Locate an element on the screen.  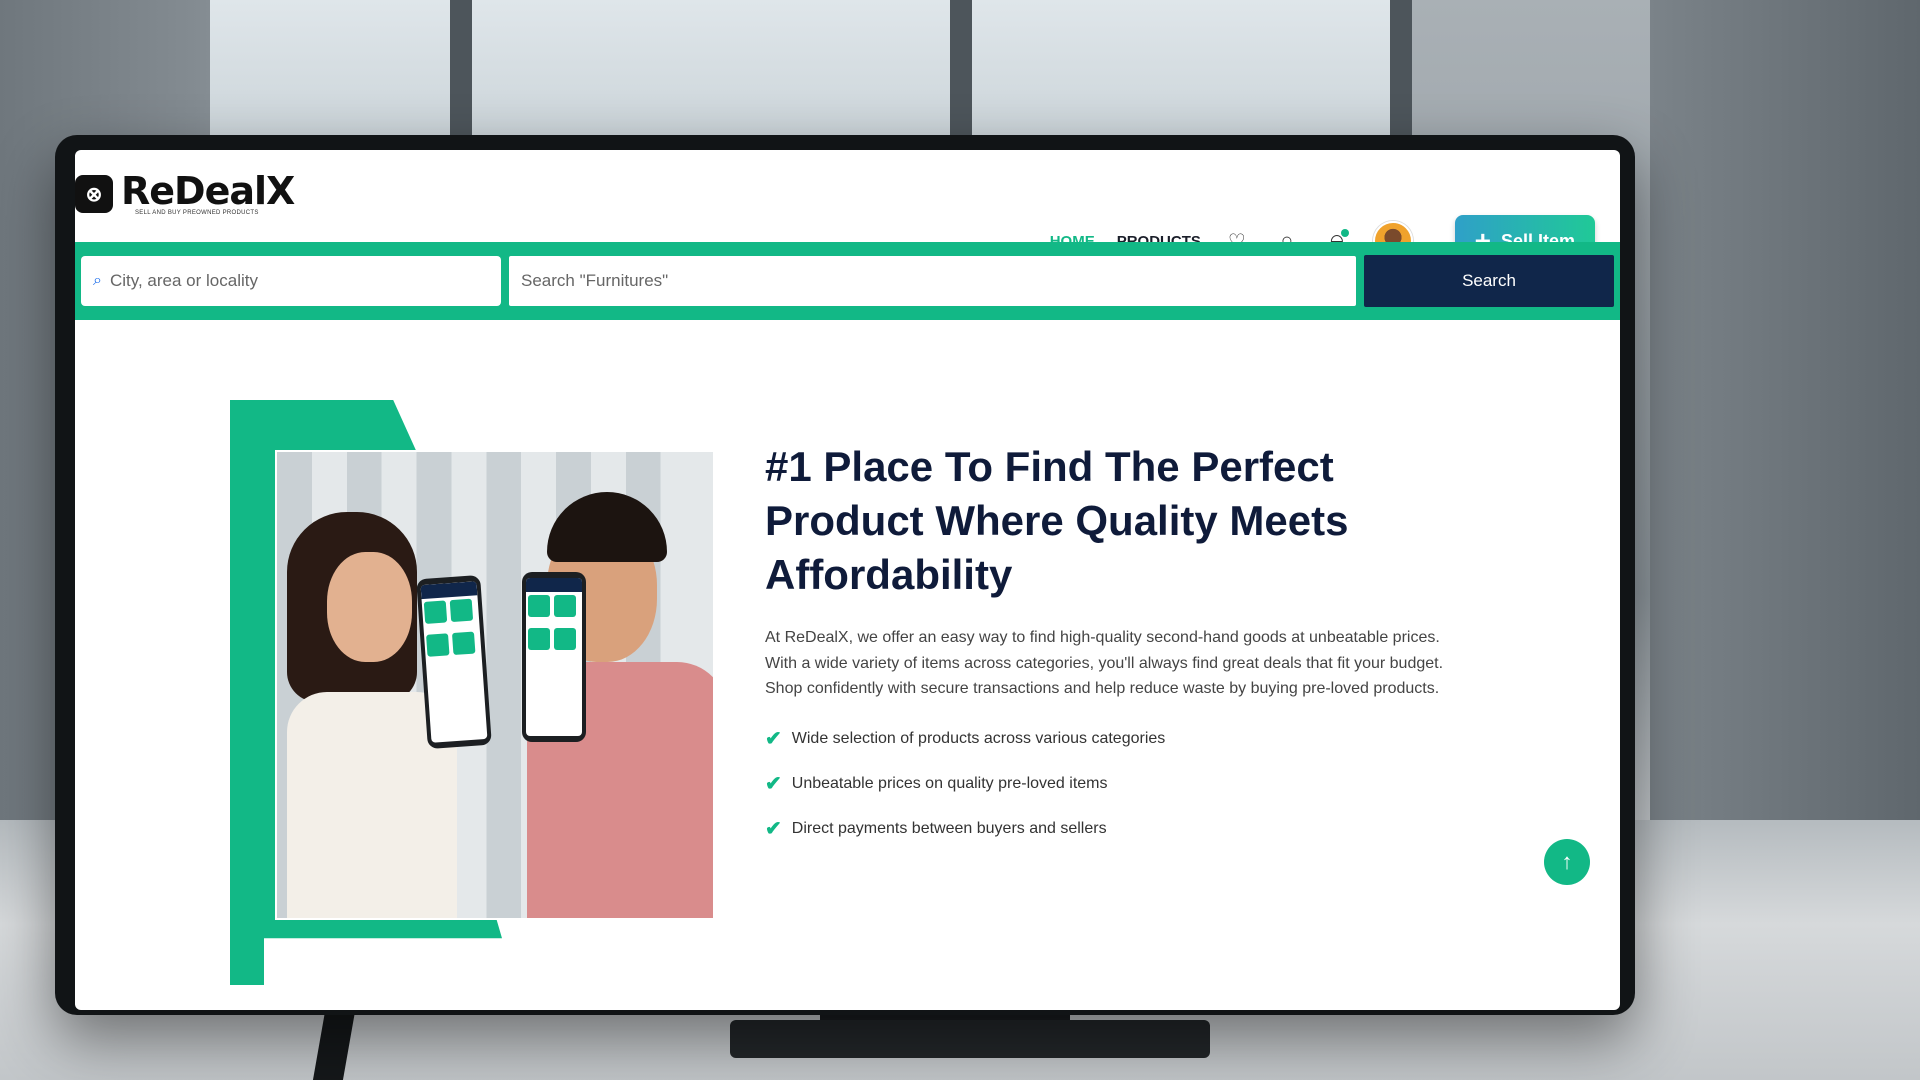
wall-right is located at coordinates (1785, 440).